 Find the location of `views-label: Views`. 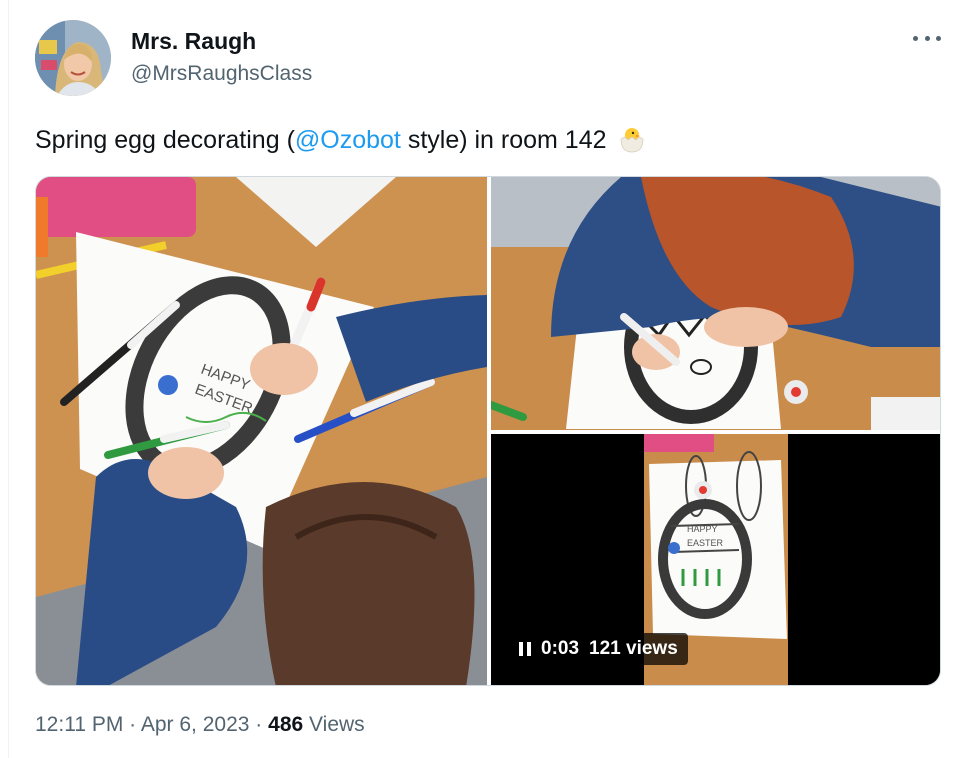

views-label: Views is located at coordinates (337, 724).